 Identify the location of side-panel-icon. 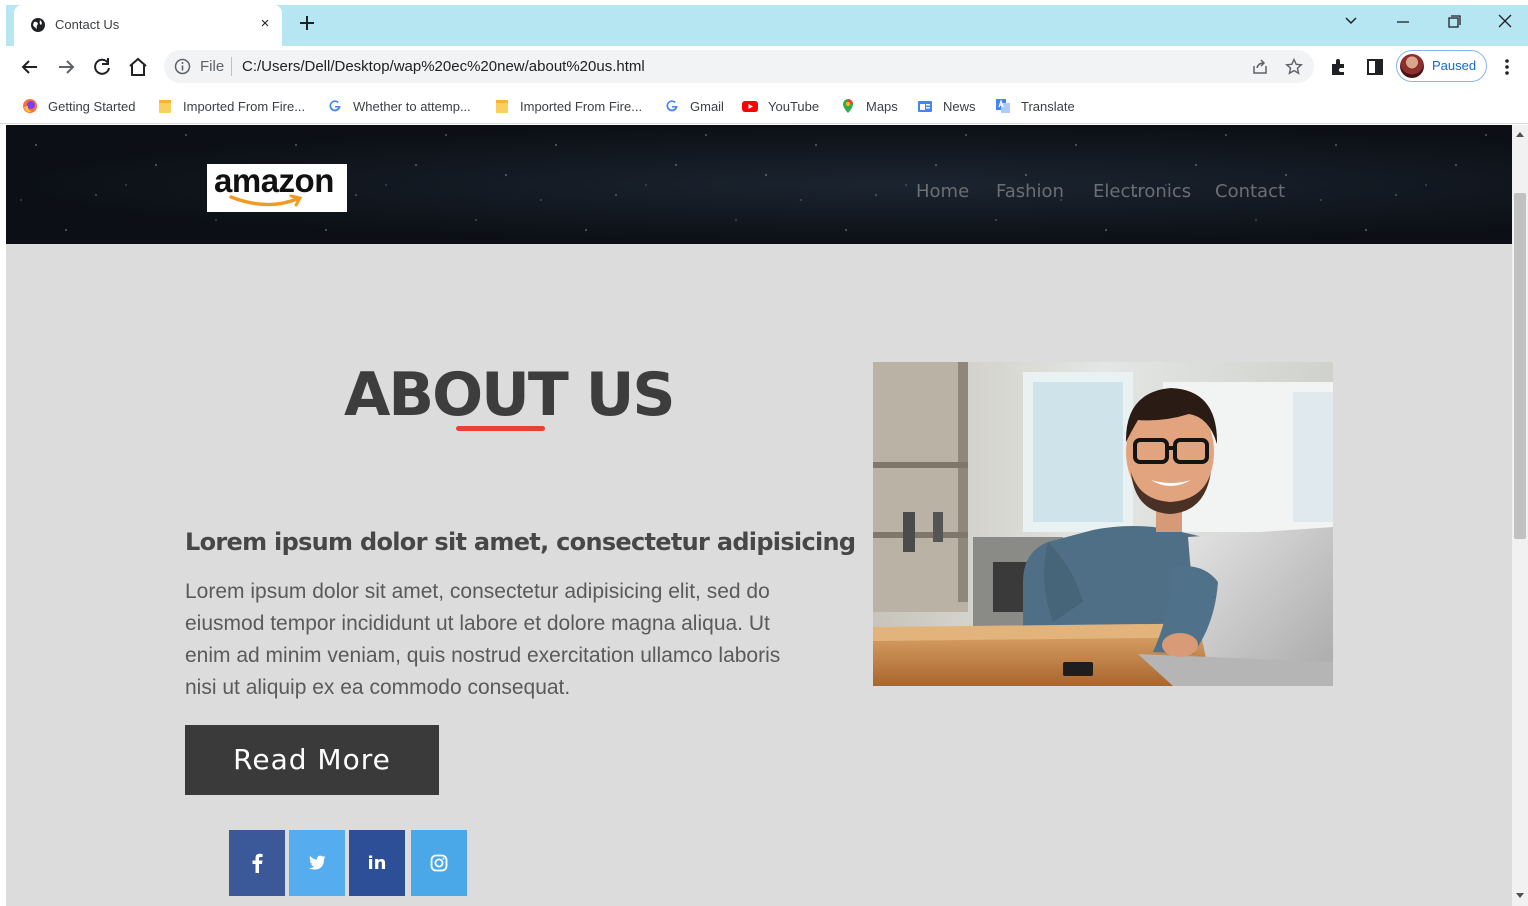
(1375, 67).